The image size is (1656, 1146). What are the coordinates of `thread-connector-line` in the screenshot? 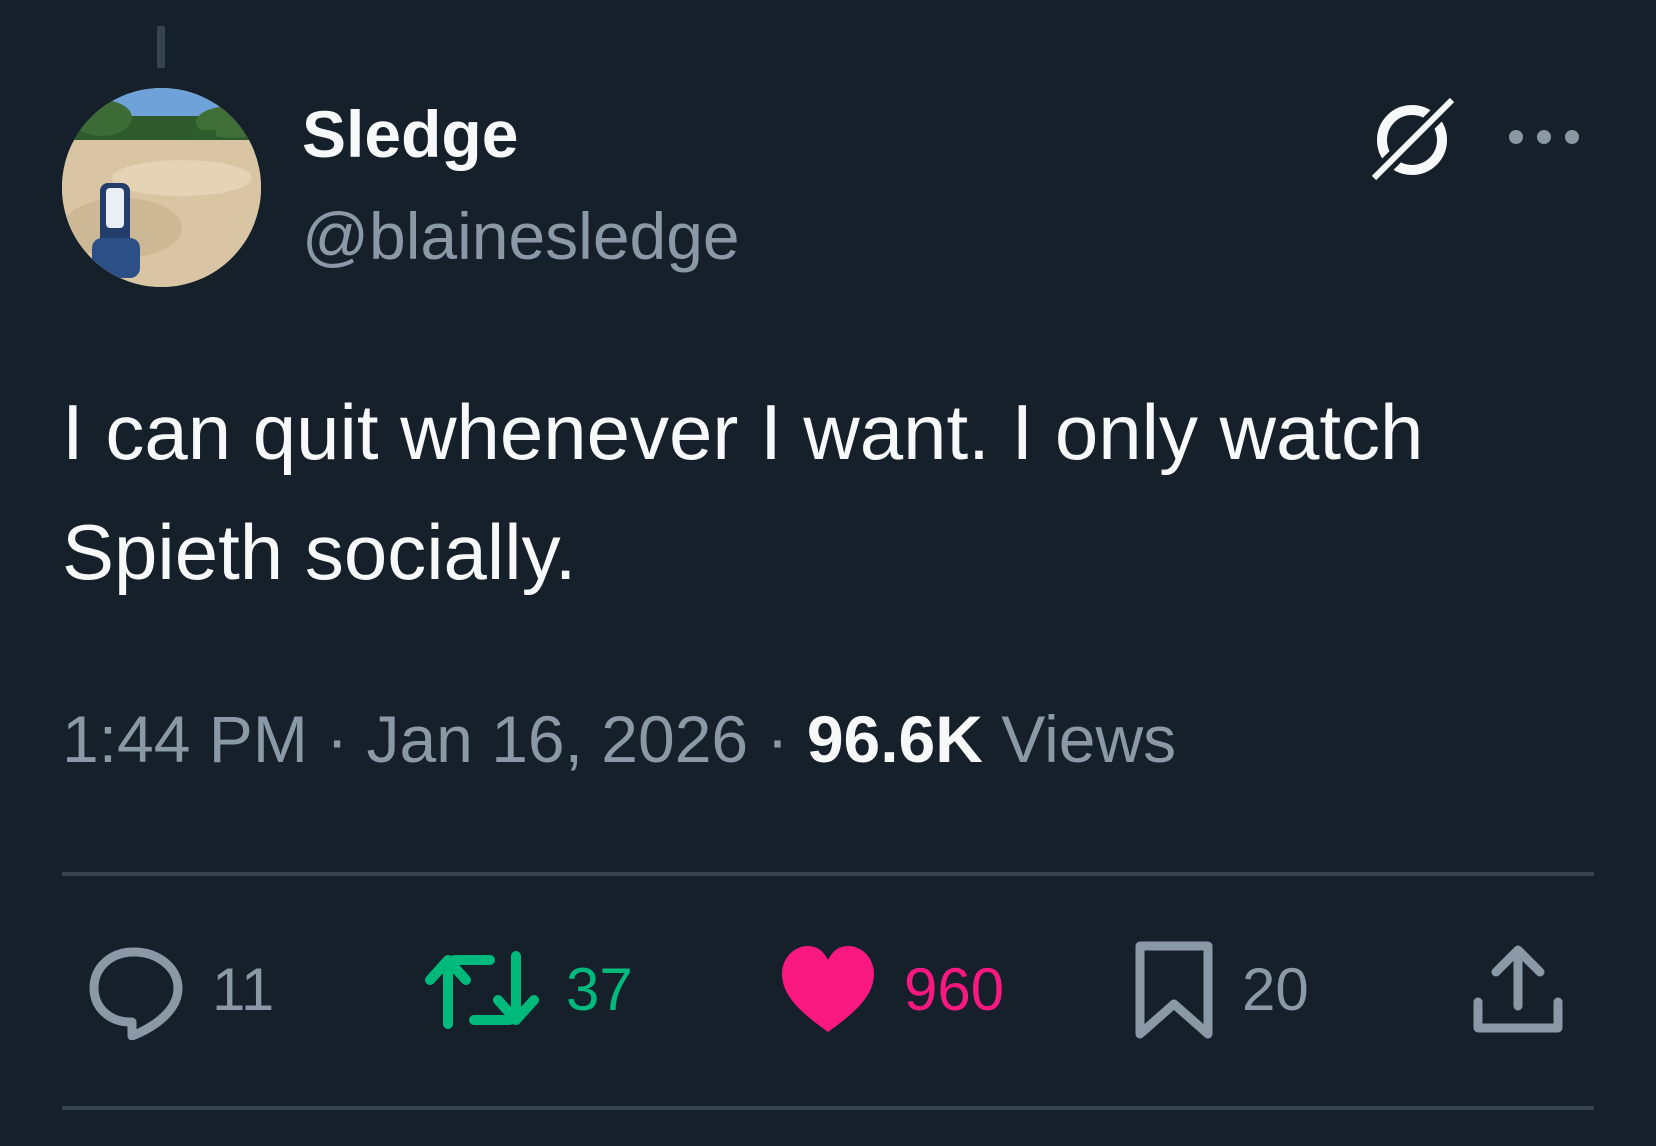 It's located at (161, 47).